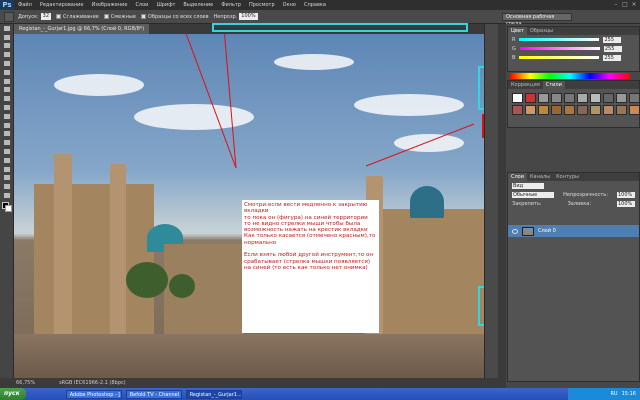  What do you see at coordinates (9, 16) in the screenshot?
I see `tool-preset-icon` at bounding box center [9, 16].